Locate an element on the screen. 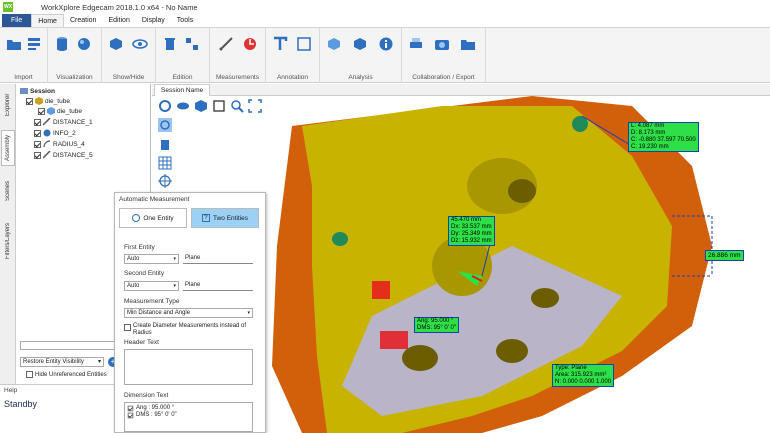 The image size is (770, 433). eye-icon is located at coordinates (140, 44).